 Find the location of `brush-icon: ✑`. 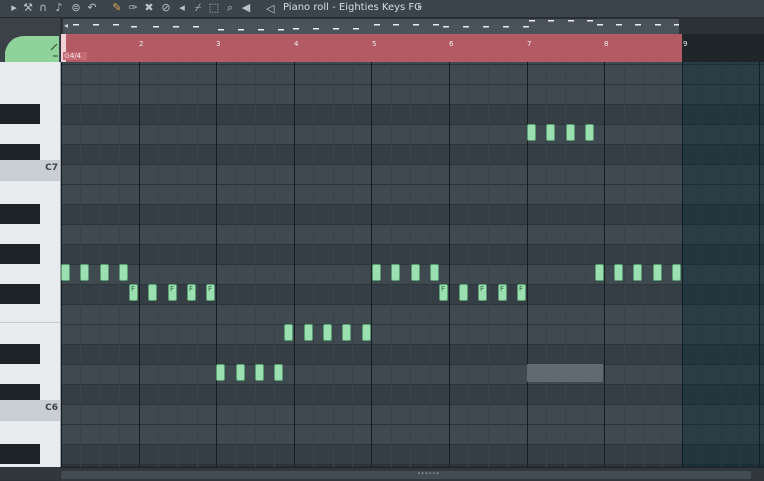

brush-icon: ✑ is located at coordinates (133, 8).